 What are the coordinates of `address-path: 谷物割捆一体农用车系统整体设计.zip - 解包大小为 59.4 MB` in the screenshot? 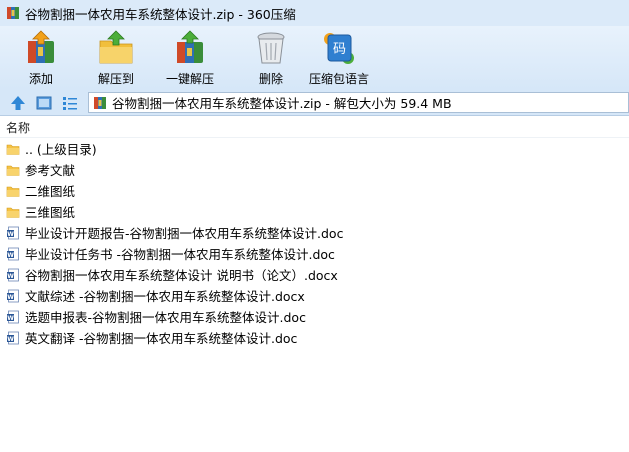 It's located at (282, 103).